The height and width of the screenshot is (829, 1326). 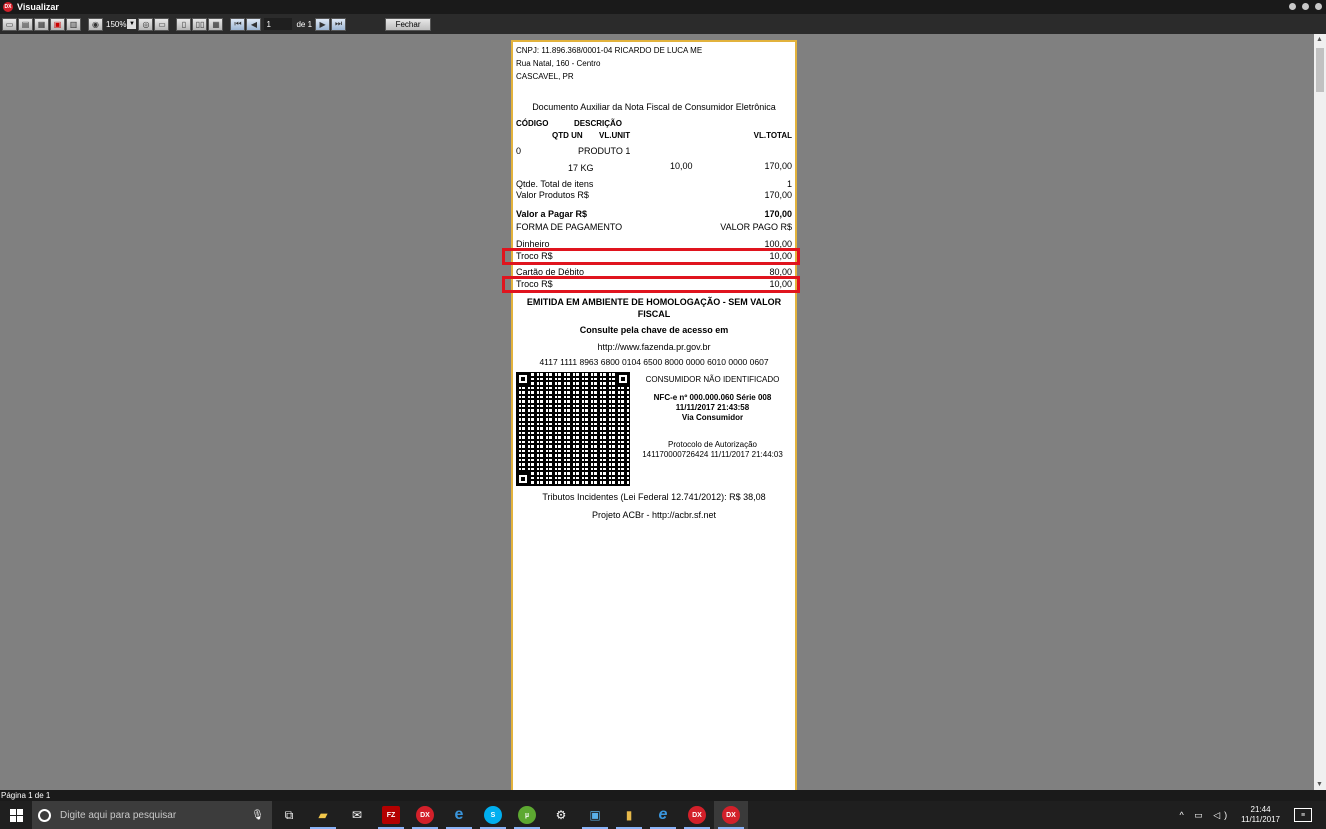 I want to click on remote-desktop-icon: ▣, so click(x=595, y=815).